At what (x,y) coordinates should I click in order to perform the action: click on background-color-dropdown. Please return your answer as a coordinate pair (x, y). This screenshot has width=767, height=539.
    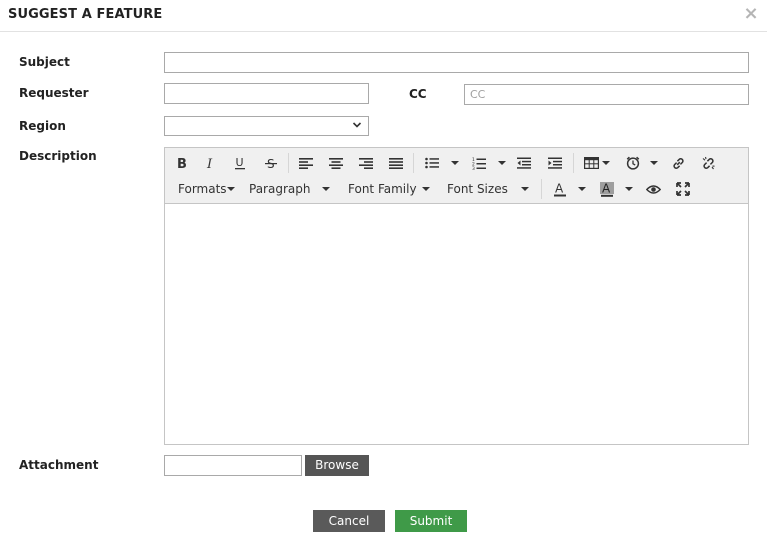
    Looking at the image, I should click on (629, 189).